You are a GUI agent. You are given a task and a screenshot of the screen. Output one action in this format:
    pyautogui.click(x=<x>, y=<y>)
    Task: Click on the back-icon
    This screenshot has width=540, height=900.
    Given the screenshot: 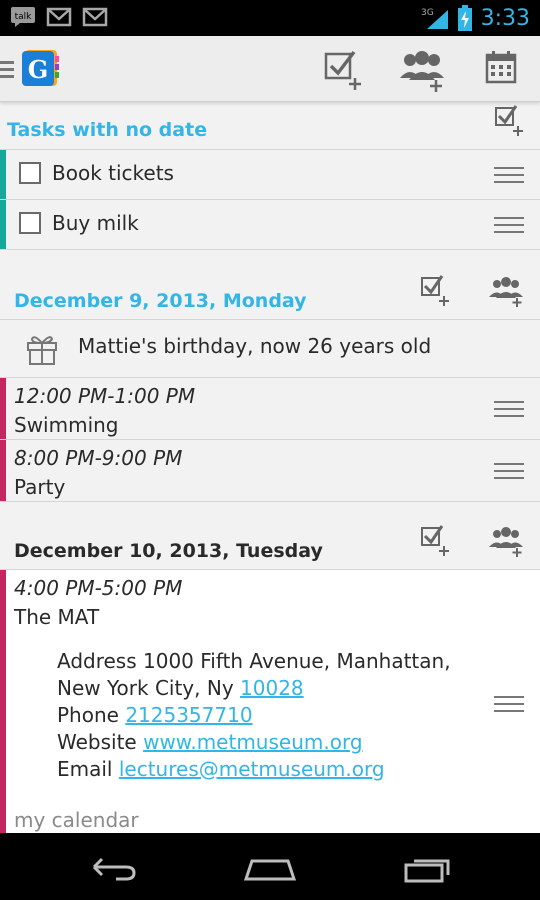 What is the action you would take?
    pyautogui.click(x=112, y=867)
    